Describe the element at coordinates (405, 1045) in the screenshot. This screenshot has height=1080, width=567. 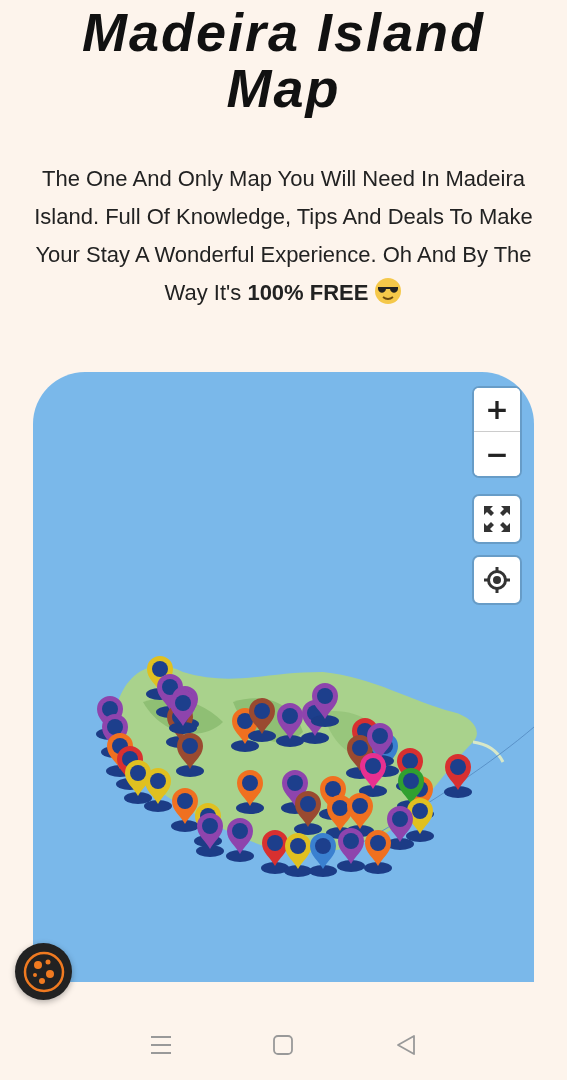
I see `back-triangle-icon` at that location.